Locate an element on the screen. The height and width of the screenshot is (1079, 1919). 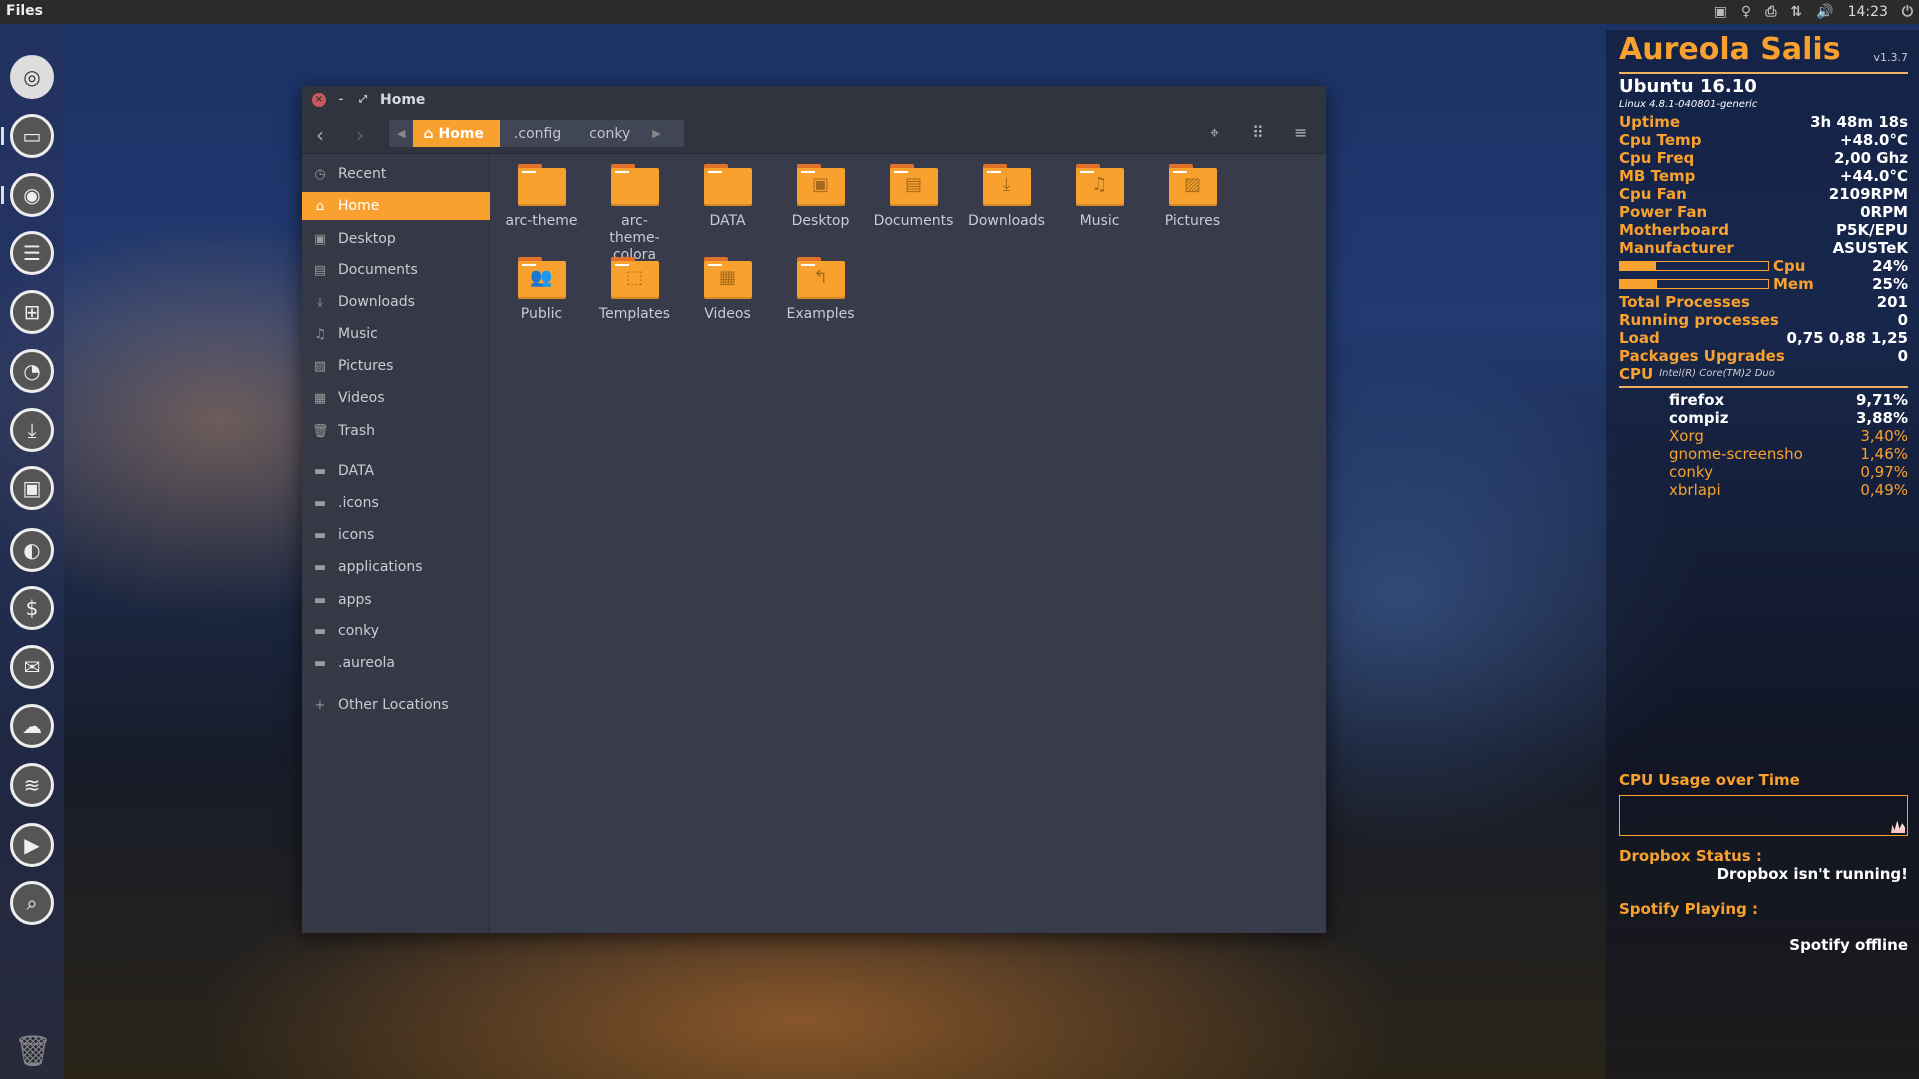
launcher-search-app-icon: ⌕ is located at coordinates (32, 903).